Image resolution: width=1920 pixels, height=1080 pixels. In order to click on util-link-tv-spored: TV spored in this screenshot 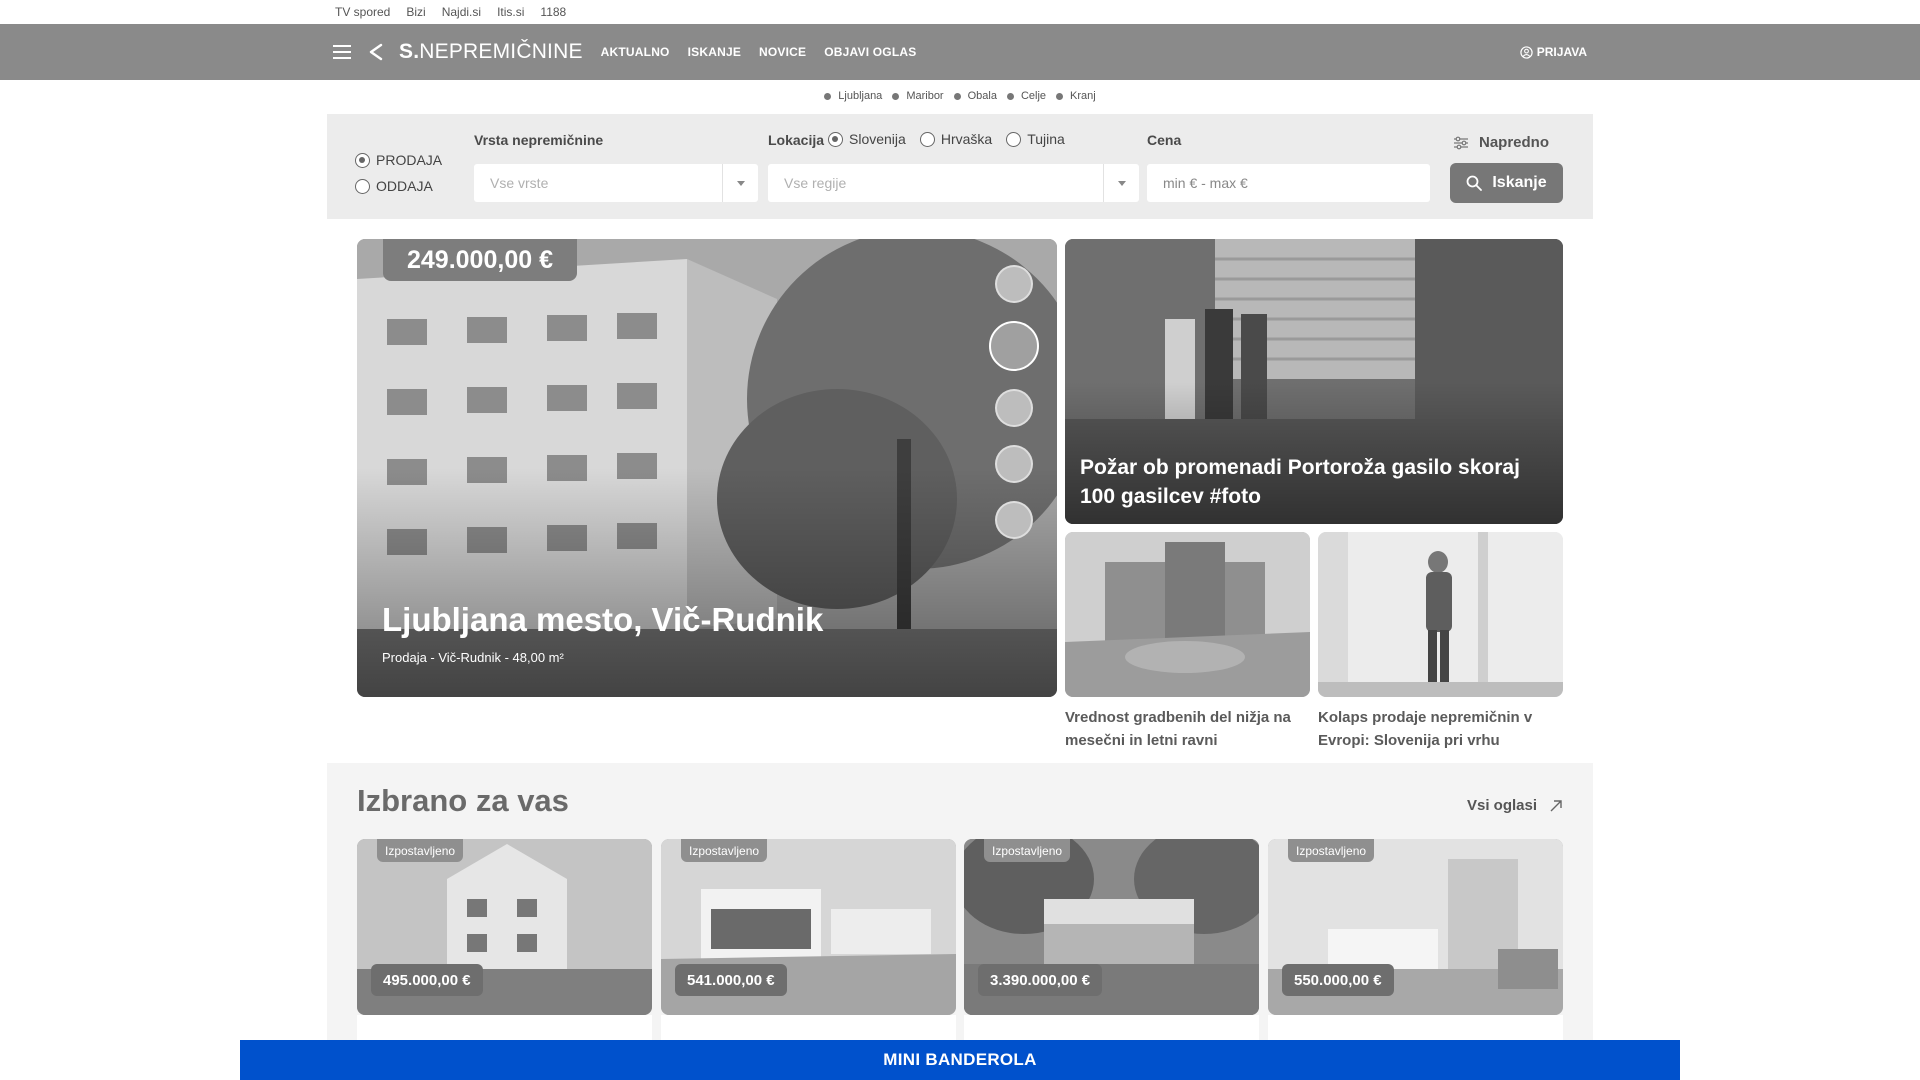, I will do `click(362, 12)`.